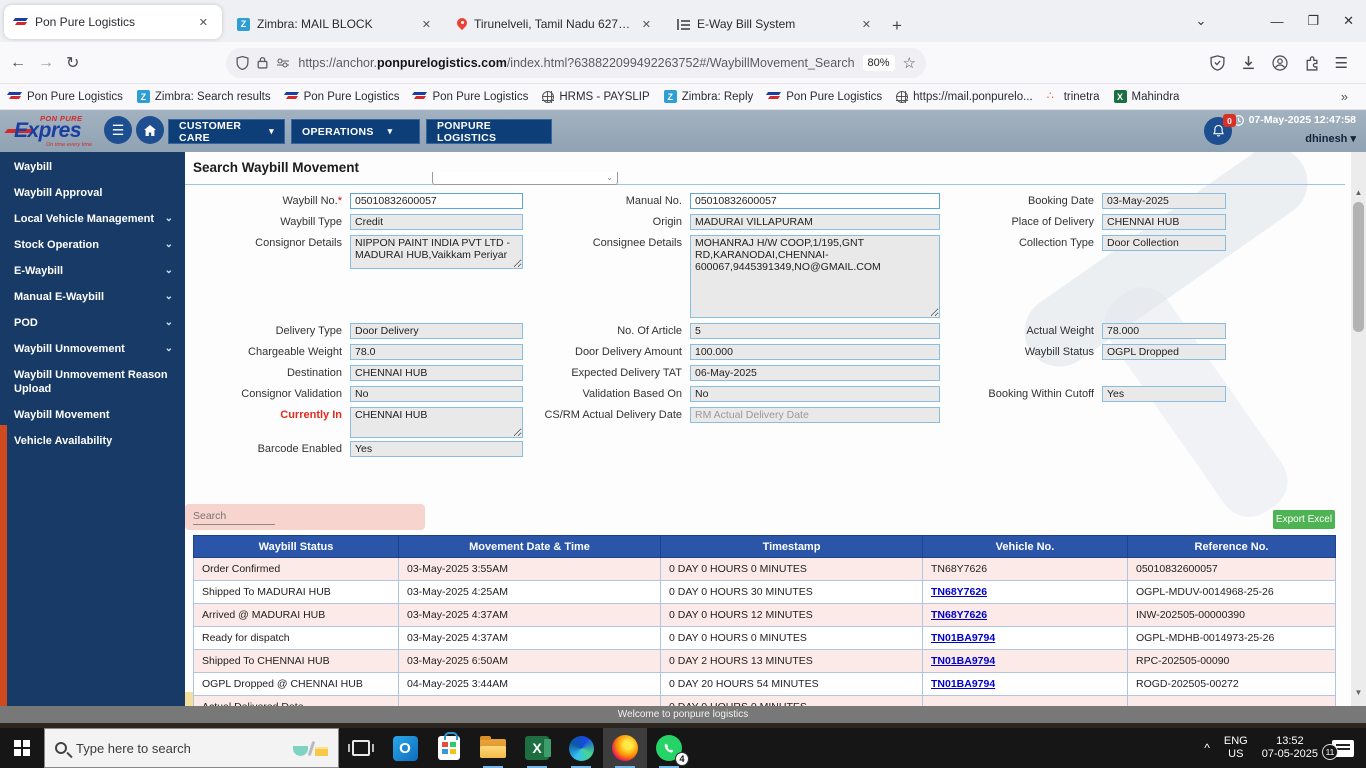 Image resolution: width=1366 pixels, height=768 pixels. I want to click on taskbar-explorer-button, so click(493, 748).